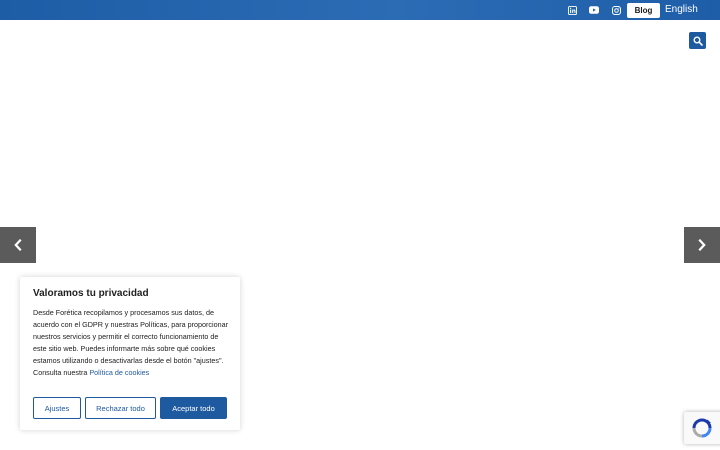 The image size is (720, 450). I want to click on cookie-banner-title: Valoramos tu privacidad, so click(91, 293).